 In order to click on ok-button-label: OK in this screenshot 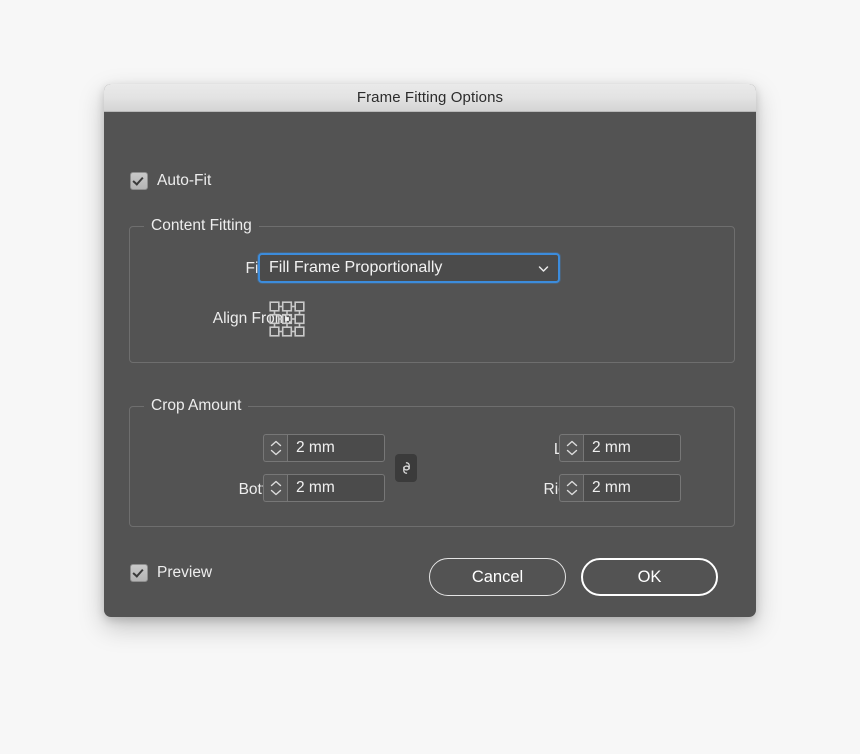, I will do `click(649, 576)`.